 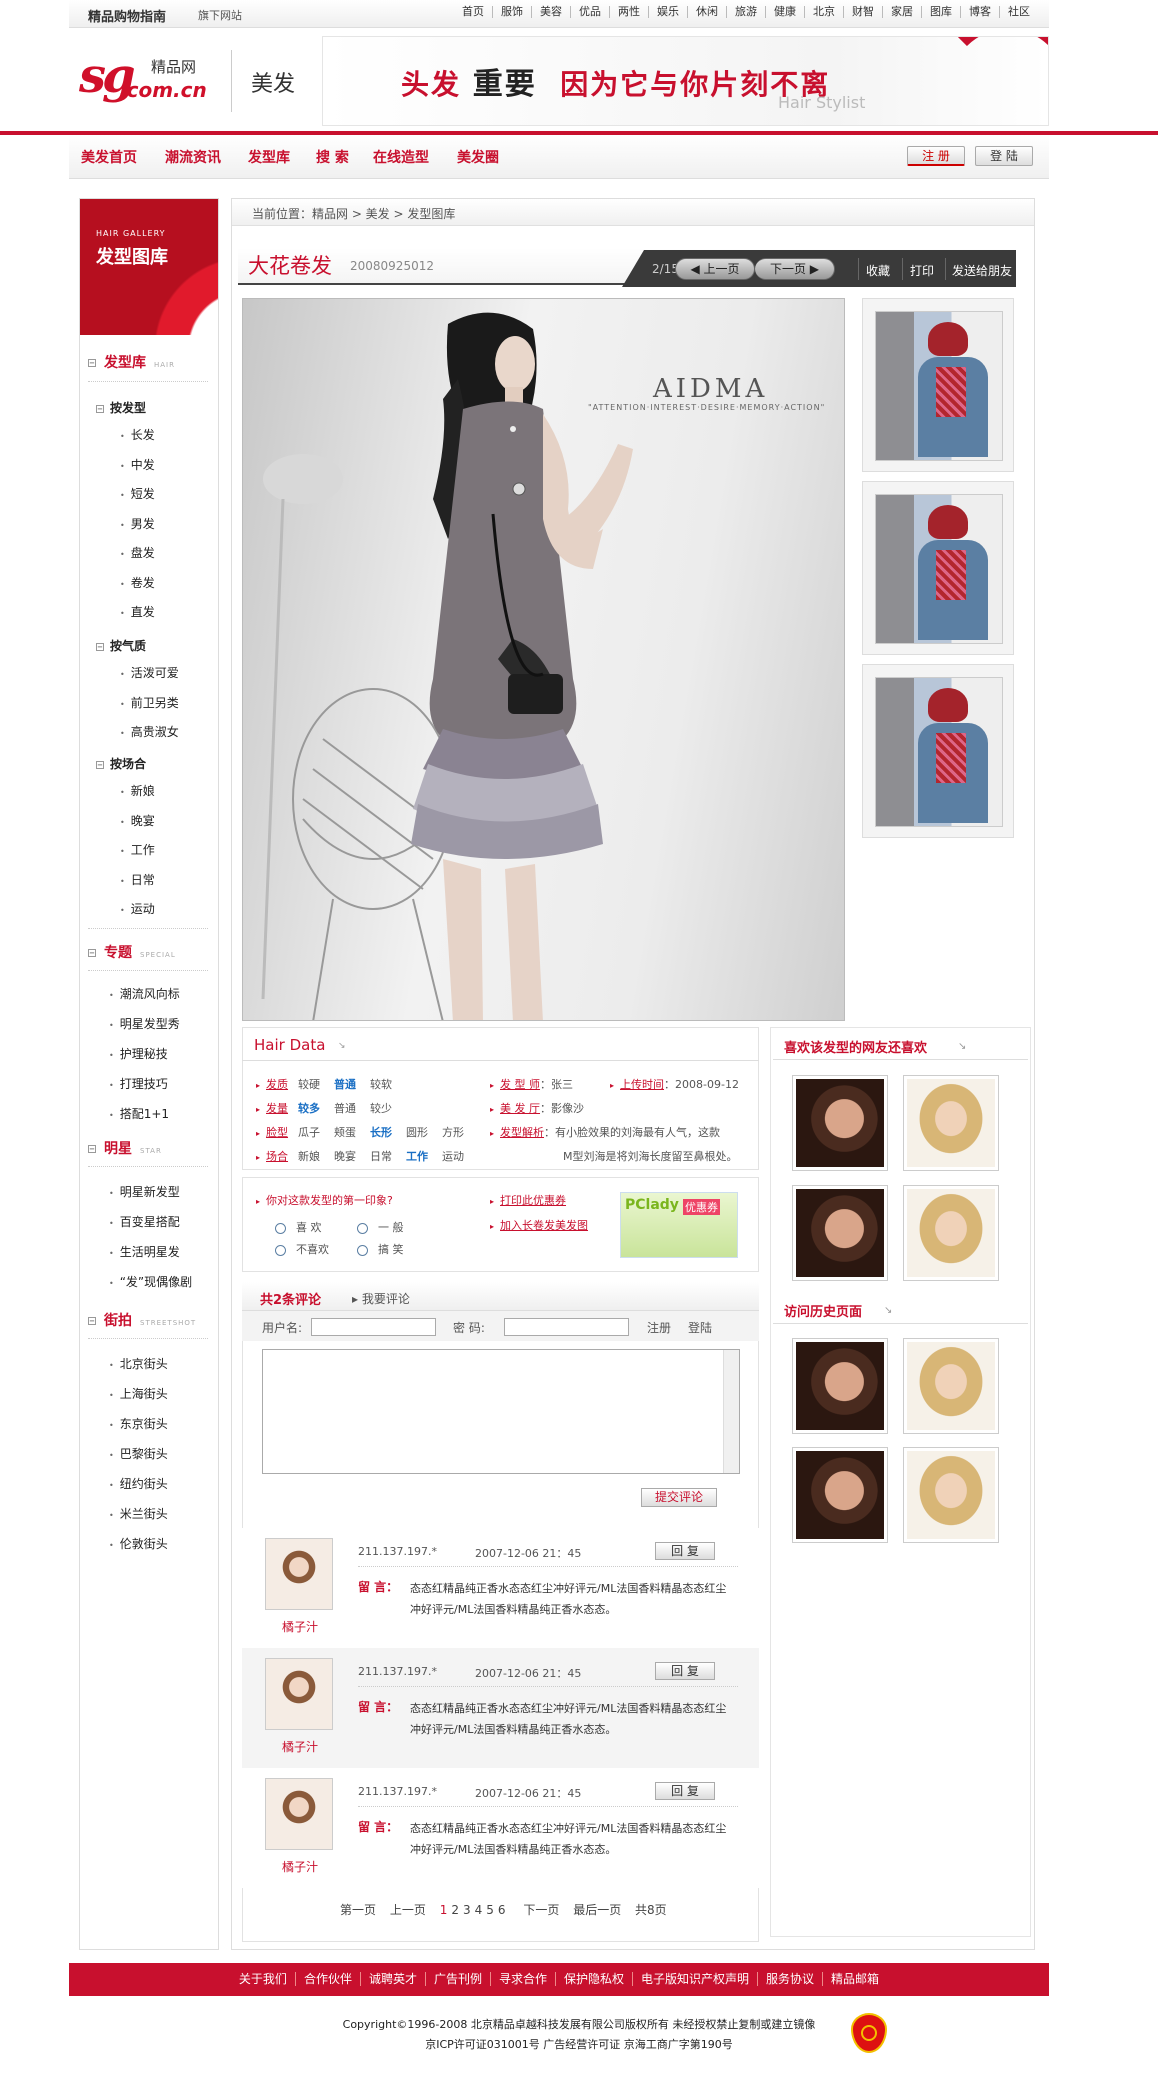 What do you see at coordinates (695, 1979) in the screenshot?
I see `footer-link: 电子版知识产权声明` at bounding box center [695, 1979].